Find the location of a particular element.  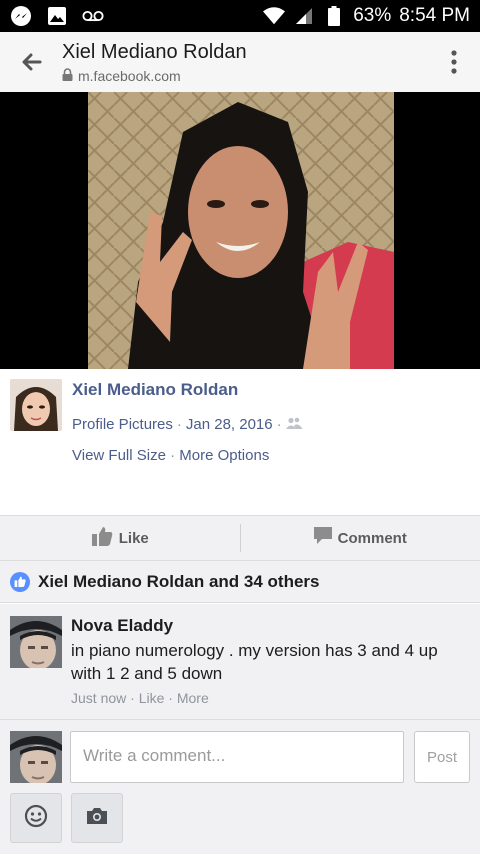

system-status: 63% 8:54 PM is located at coordinates (366, 16).